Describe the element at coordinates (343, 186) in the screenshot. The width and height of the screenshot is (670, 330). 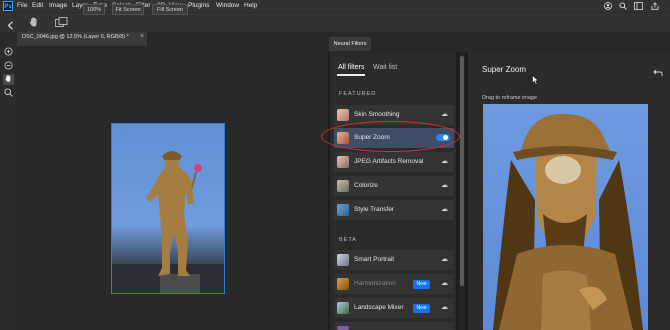
I see `colorize-thumbnail` at that location.